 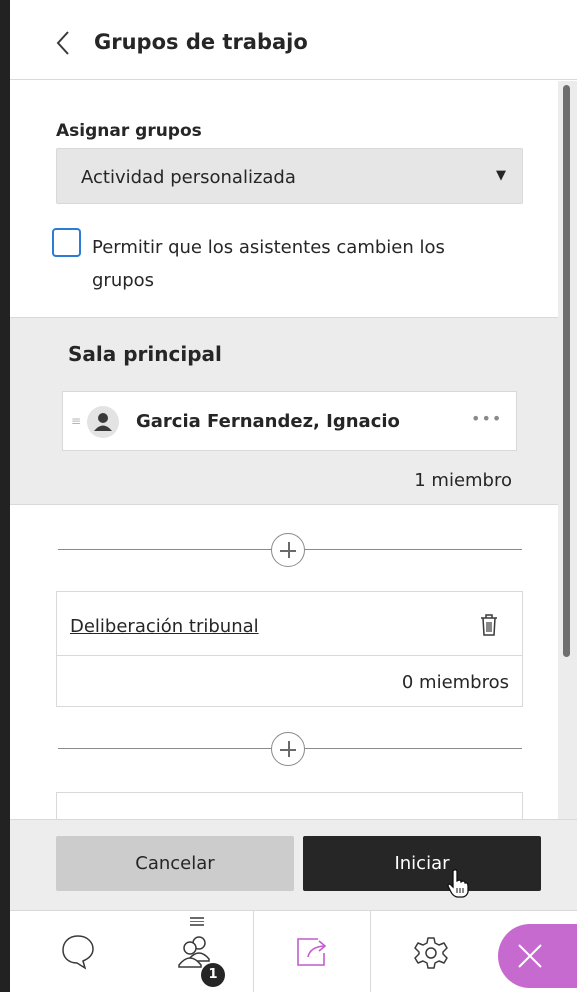 What do you see at coordinates (145, 354) in the screenshot?
I see `main-room-title: Sala principal` at bounding box center [145, 354].